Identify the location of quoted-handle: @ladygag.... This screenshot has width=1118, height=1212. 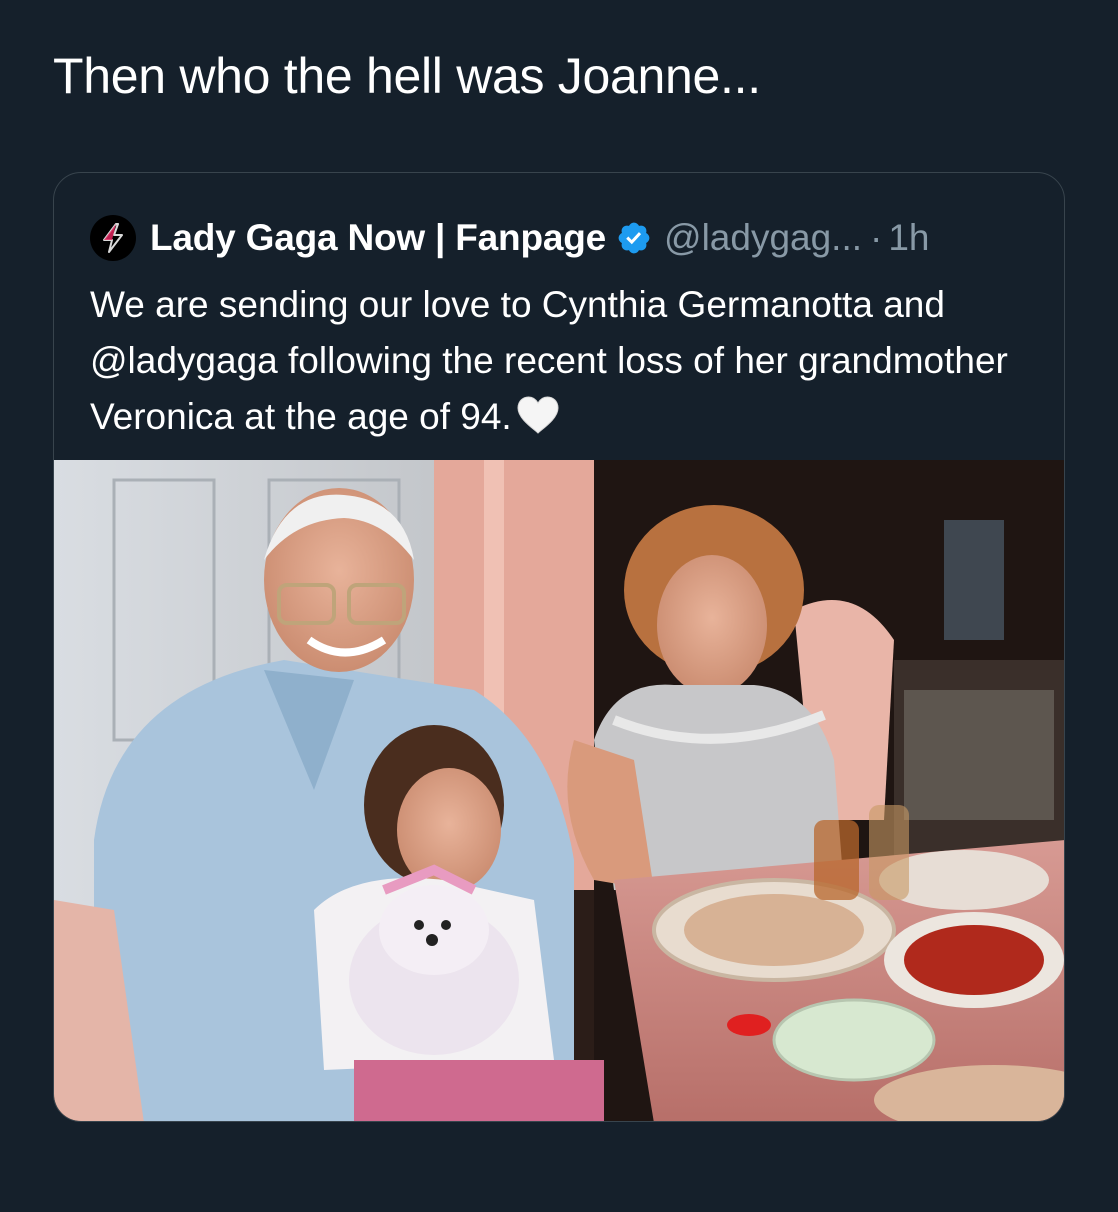
(763, 238).